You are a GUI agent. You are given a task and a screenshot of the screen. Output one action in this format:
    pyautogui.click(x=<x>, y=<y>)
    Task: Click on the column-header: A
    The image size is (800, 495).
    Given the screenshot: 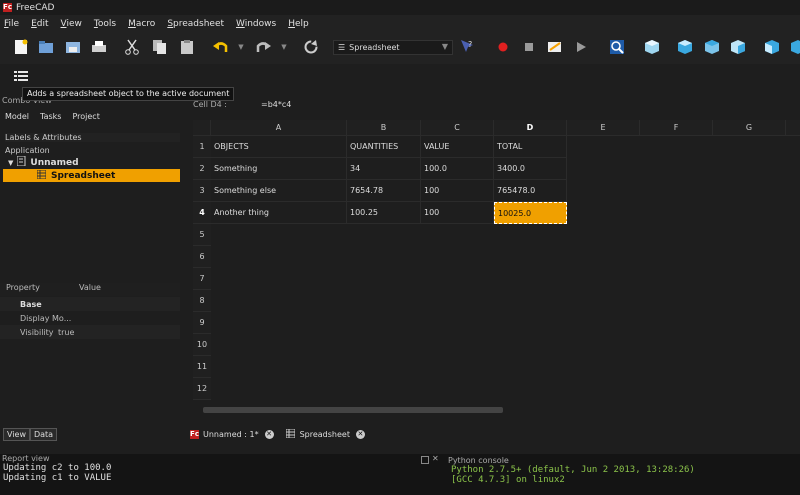 What is the action you would take?
    pyautogui.click(x=279, y=128)
    